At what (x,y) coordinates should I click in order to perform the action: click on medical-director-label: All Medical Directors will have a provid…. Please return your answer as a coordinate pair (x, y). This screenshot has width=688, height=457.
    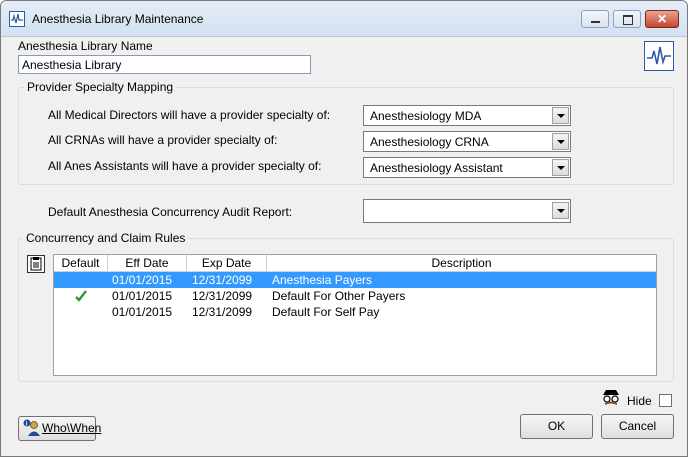
    Looking at the image, I should click on (189, 115).